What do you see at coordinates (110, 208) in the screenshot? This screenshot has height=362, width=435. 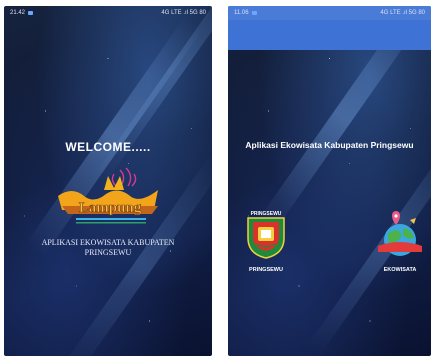 I see `lampung-logo-text: Lampung` at bounding box center [110, 208].